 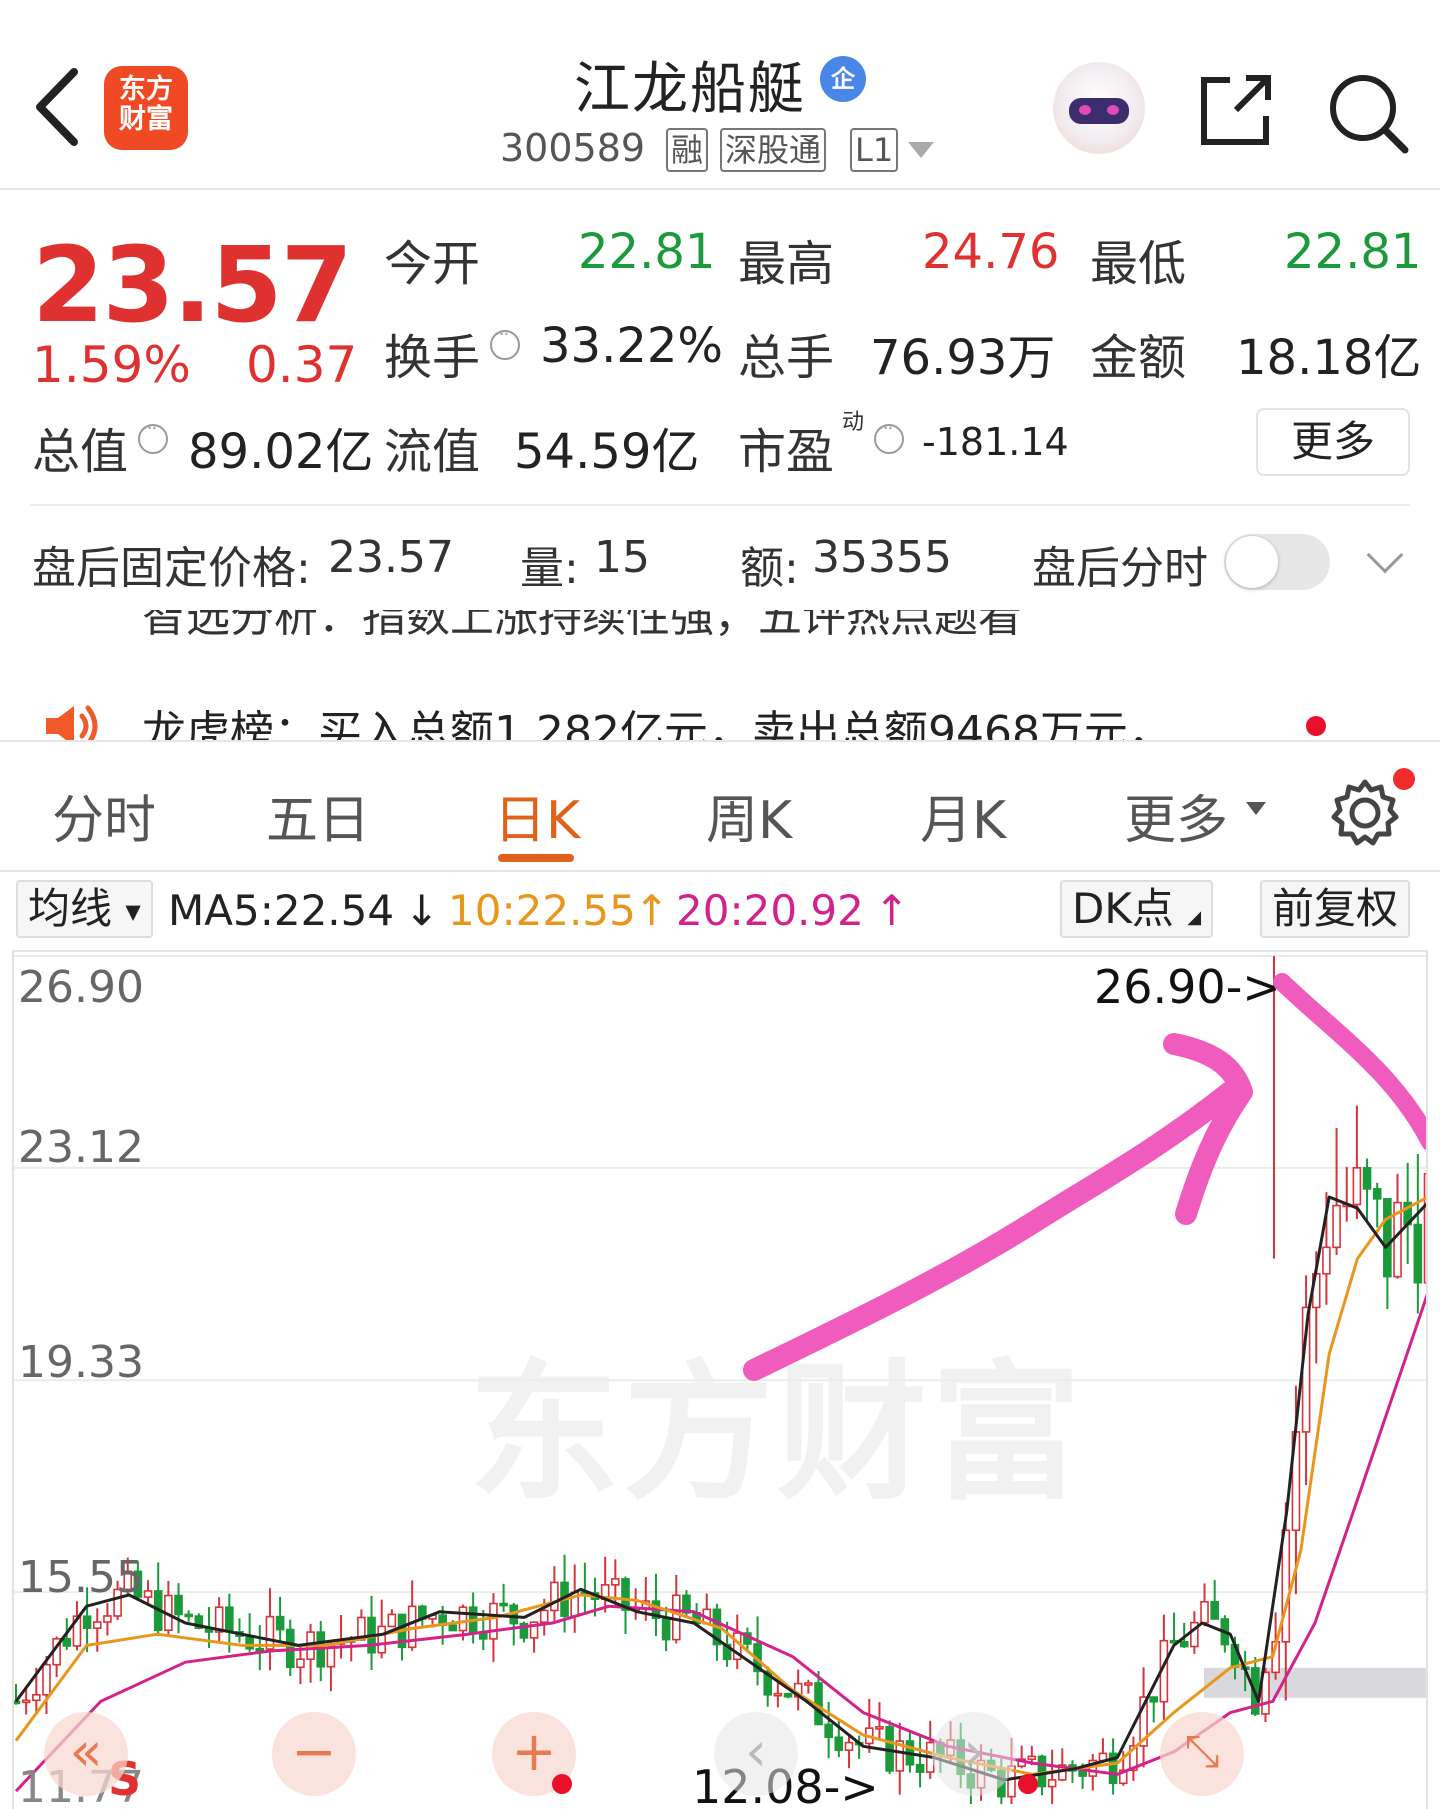 I want to click on collapse-left-button: «, so click(x=86, y=1754).